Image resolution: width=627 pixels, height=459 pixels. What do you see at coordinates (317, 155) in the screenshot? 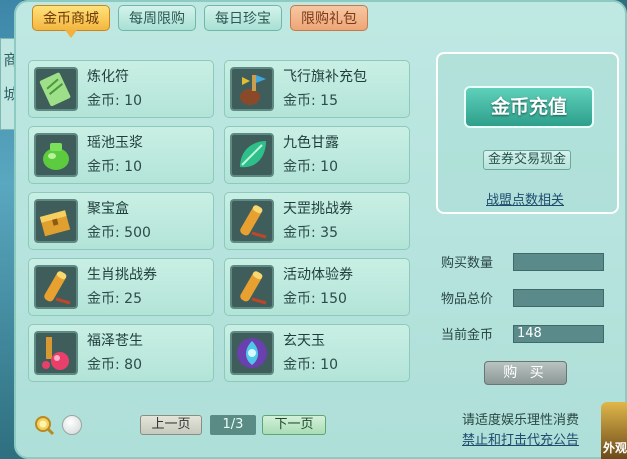
I see `shop-item: 九色甘露 金币: 10` at bounding box center [317, 155].